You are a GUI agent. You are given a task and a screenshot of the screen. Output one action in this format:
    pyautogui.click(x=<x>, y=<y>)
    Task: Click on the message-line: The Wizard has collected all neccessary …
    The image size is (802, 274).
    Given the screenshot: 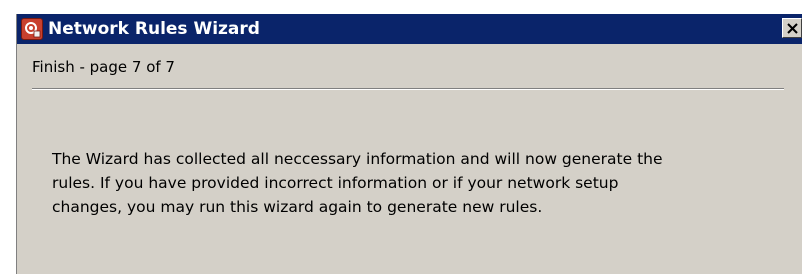 What is the action you would take?
    pyautogui.click(x=357, y=159)
    